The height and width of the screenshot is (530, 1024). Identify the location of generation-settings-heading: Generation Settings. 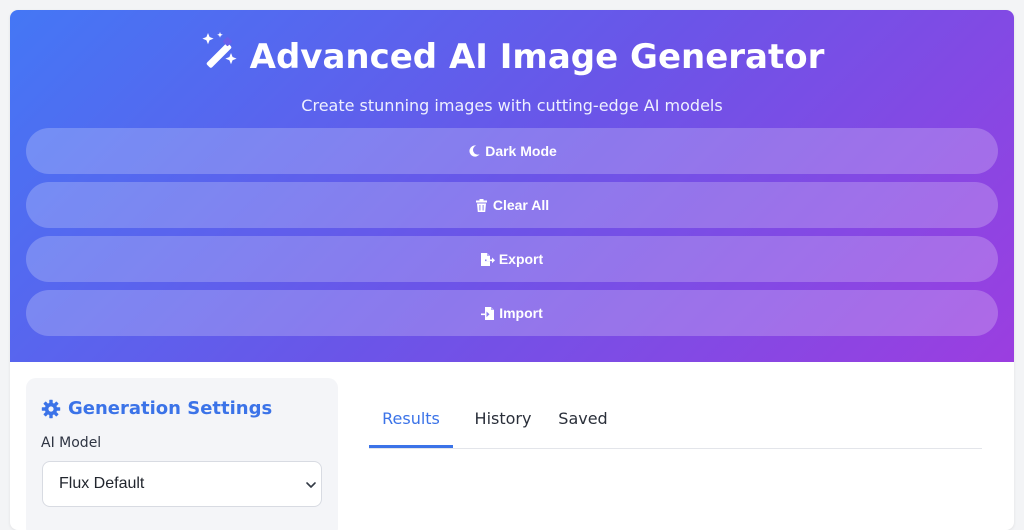
(156, 409).